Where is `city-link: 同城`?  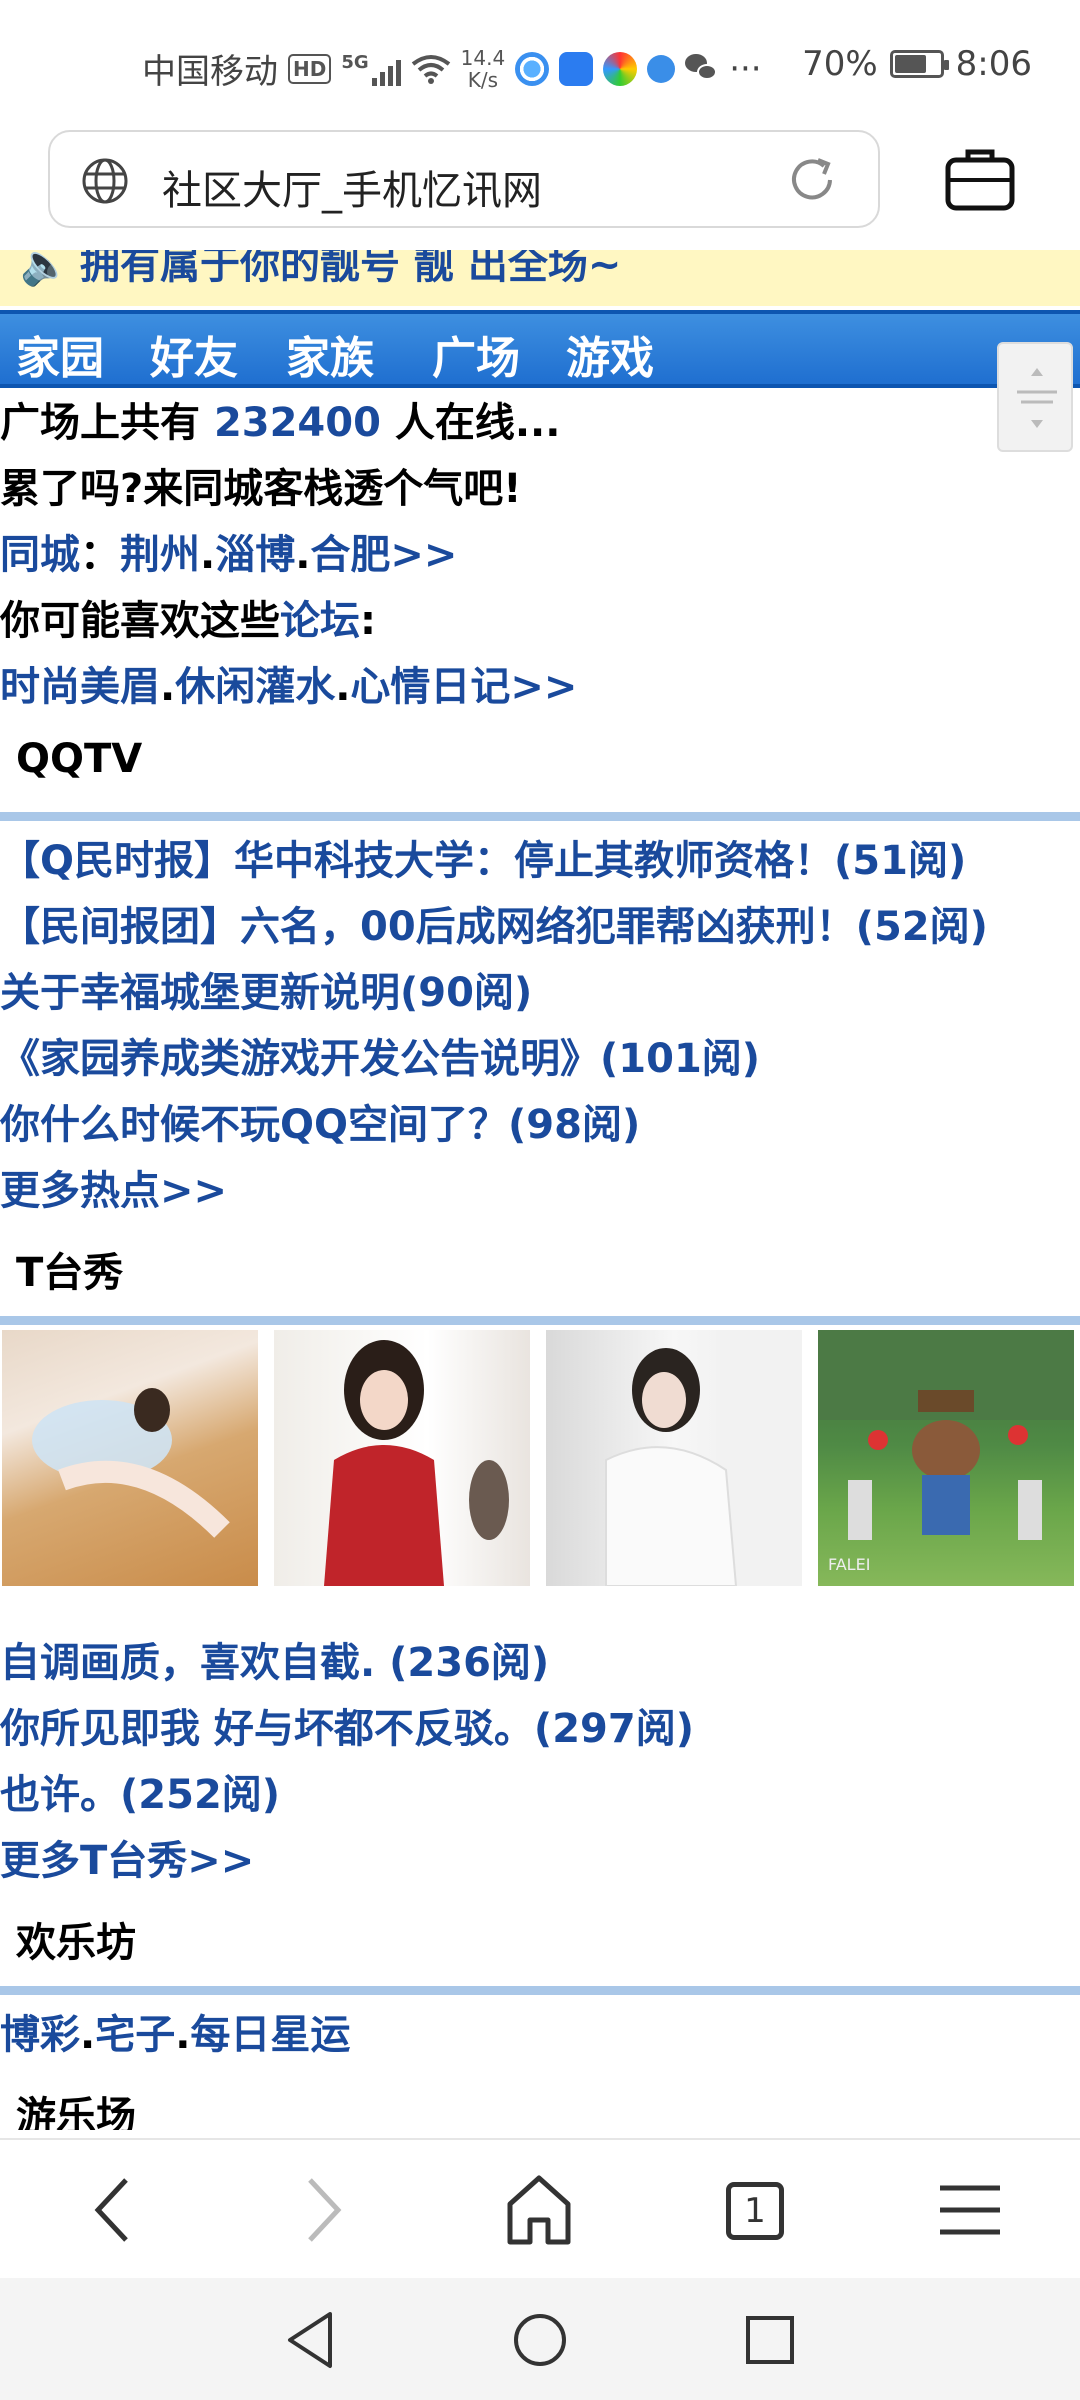 city-link: 同城 is located at coordinates (40, 555).